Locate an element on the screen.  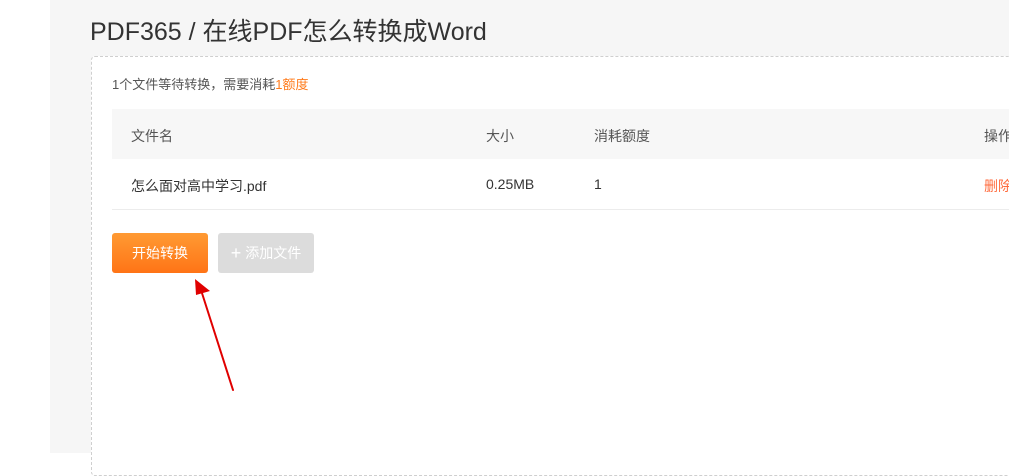
conversion-summary: 1个文件等待转换，需要消耗1额度 is located at coordinates (210, 83).